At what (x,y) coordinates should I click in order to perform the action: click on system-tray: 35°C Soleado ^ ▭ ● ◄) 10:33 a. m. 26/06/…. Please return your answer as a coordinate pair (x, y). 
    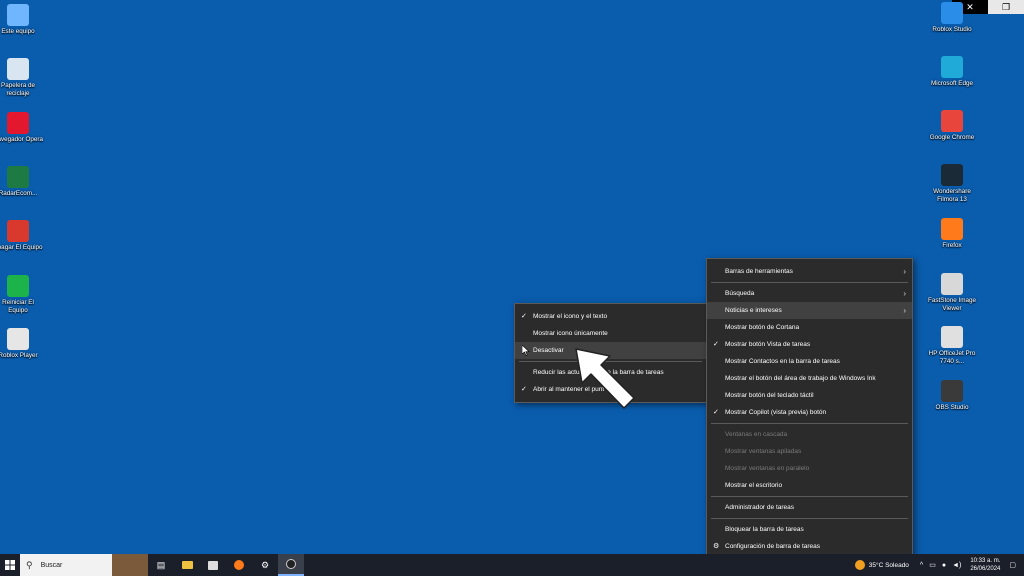
    Looking at the image, I should click on (939, 565).